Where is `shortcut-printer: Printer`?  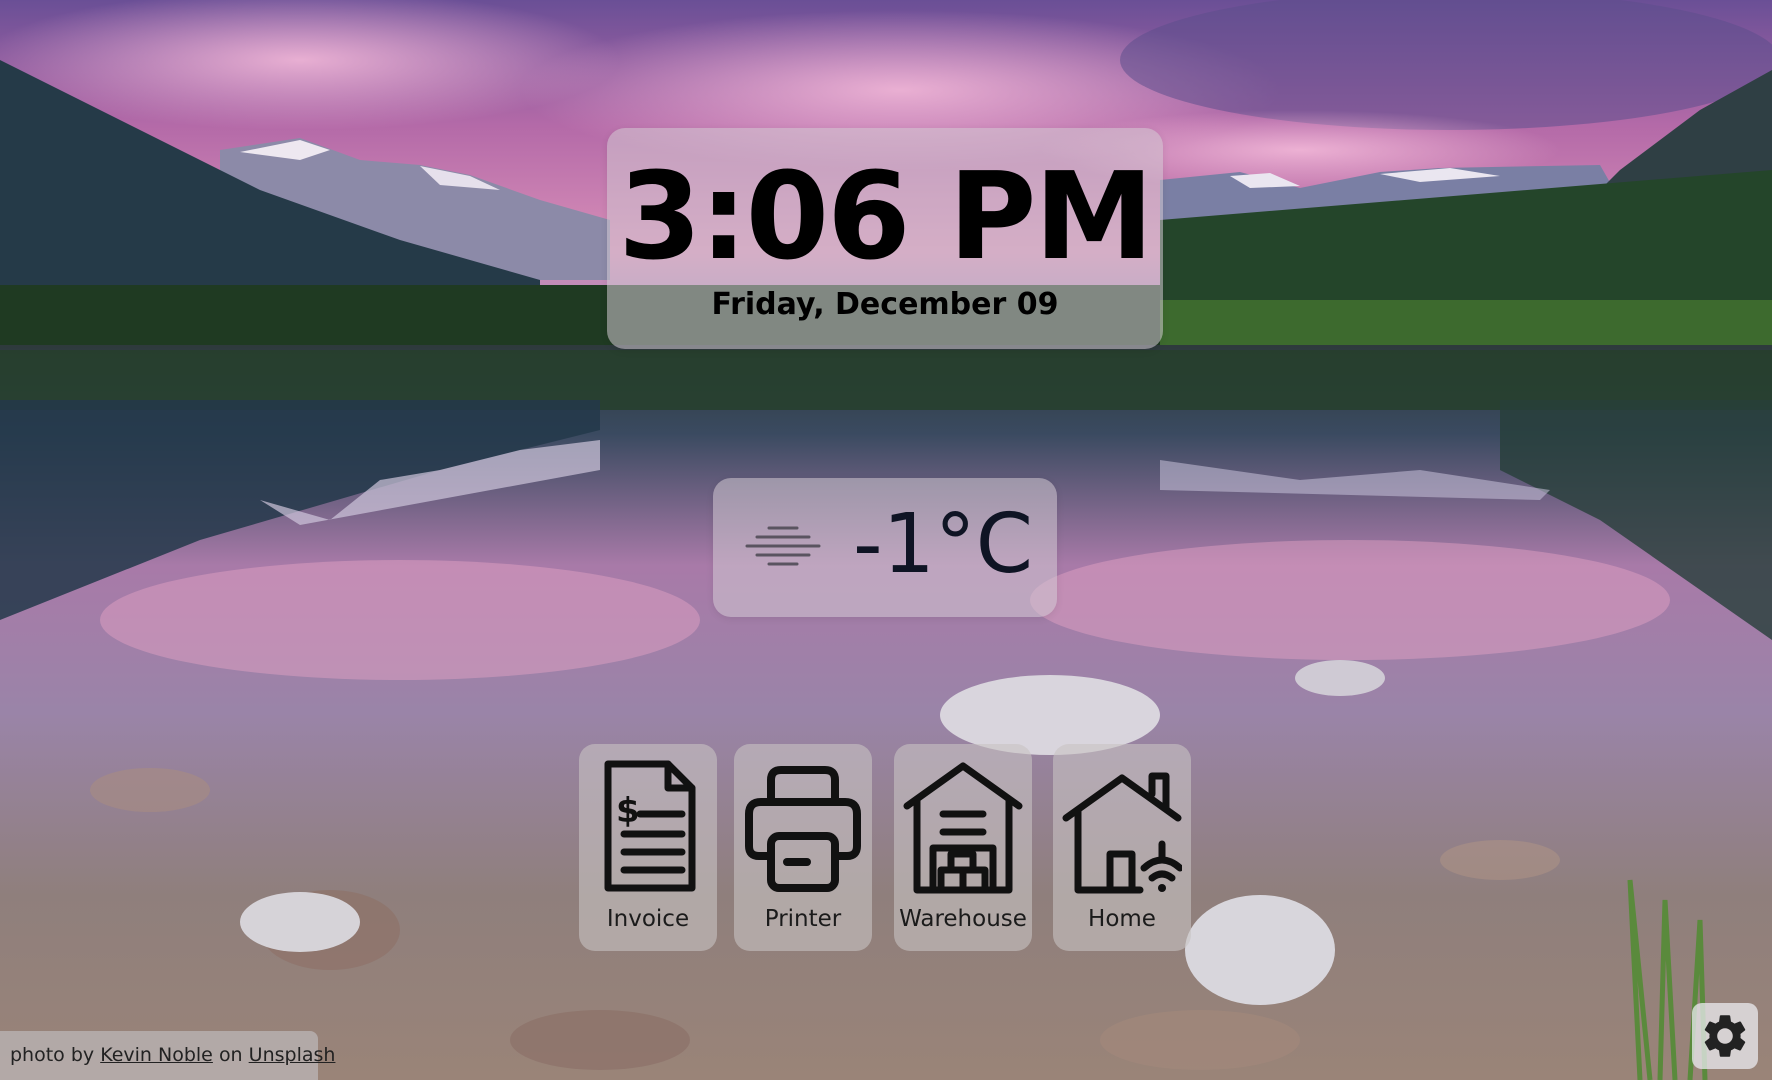
shortcut-printer: Printer is located at coordinates (803, 847).